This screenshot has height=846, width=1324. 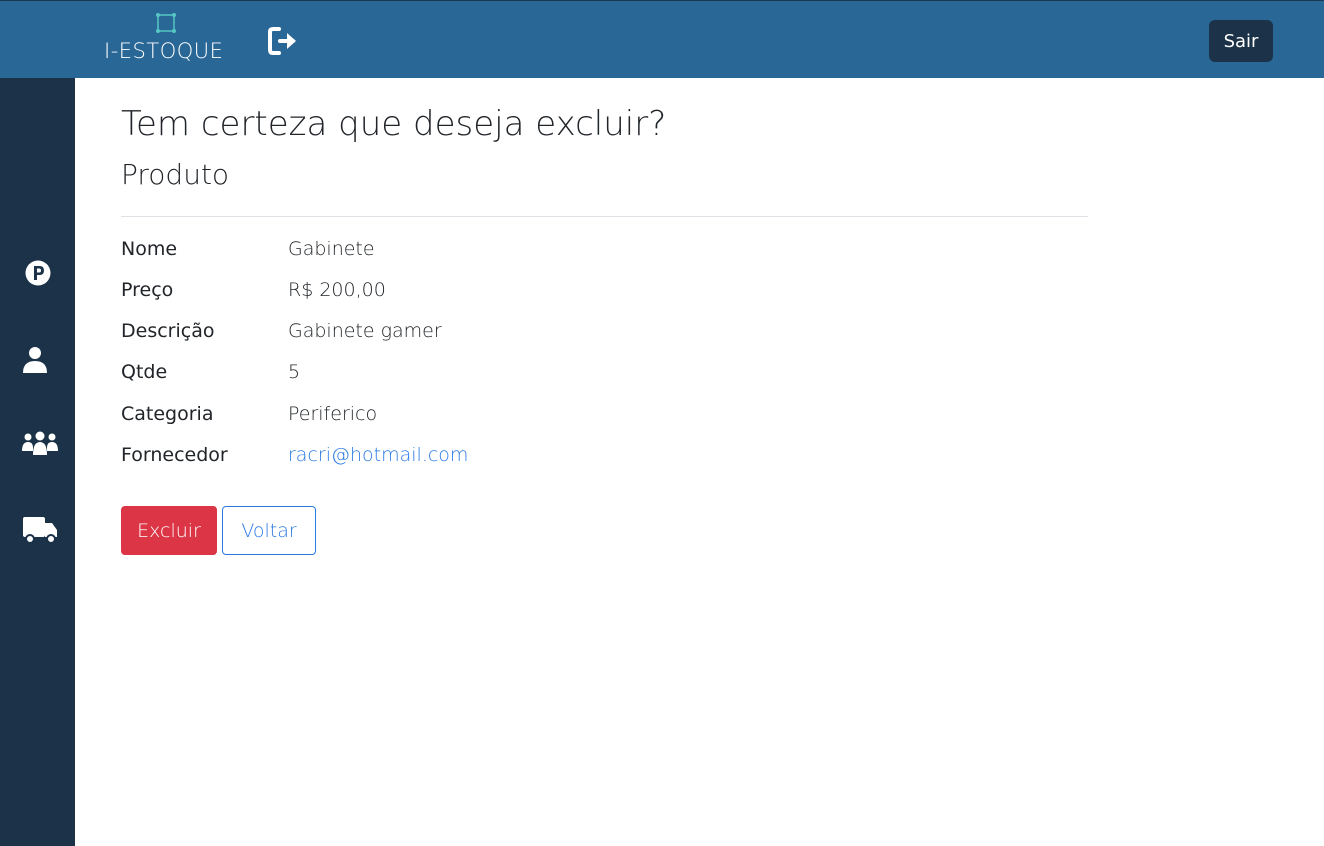 I want to click on sidebar-item-fornecedores, so click(x=38, y=529).